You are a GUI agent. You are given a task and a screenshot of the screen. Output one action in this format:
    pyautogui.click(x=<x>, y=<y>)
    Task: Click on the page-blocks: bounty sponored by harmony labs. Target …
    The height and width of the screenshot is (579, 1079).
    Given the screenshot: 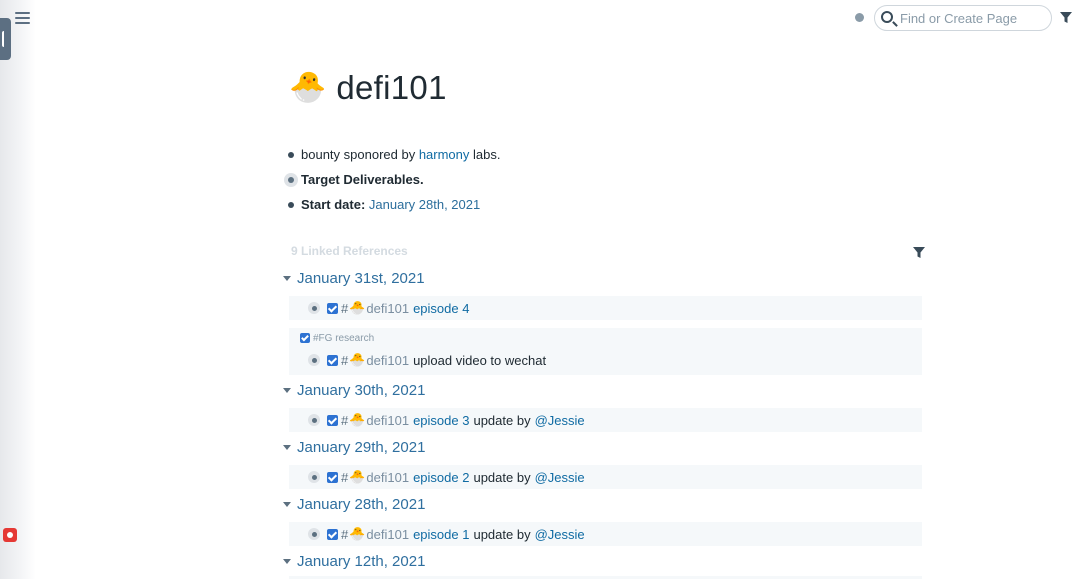 What is the action you would take?
    pyautogui.click(x=392, y=179)
    